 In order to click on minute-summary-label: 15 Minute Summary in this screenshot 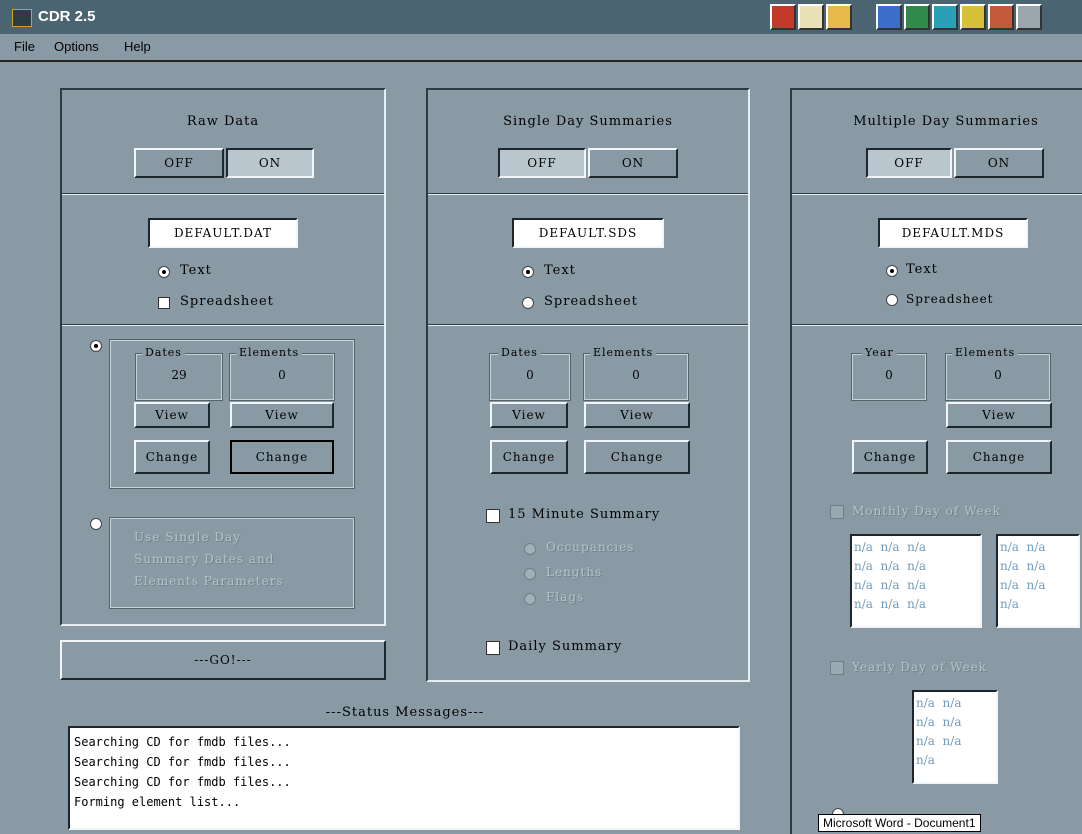, I will do `click(584, 514)`.